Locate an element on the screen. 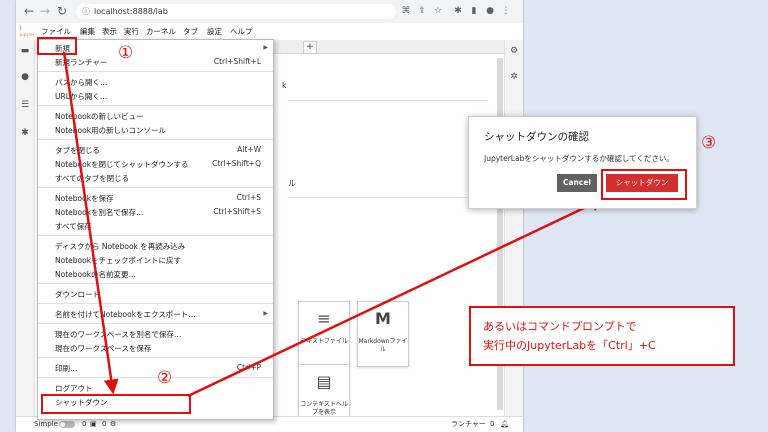 This screenshot has width=768, height=432. dialog-body: JupyterLabをシャットダウンするか確認してください。 is located at coordinates (579, 158).